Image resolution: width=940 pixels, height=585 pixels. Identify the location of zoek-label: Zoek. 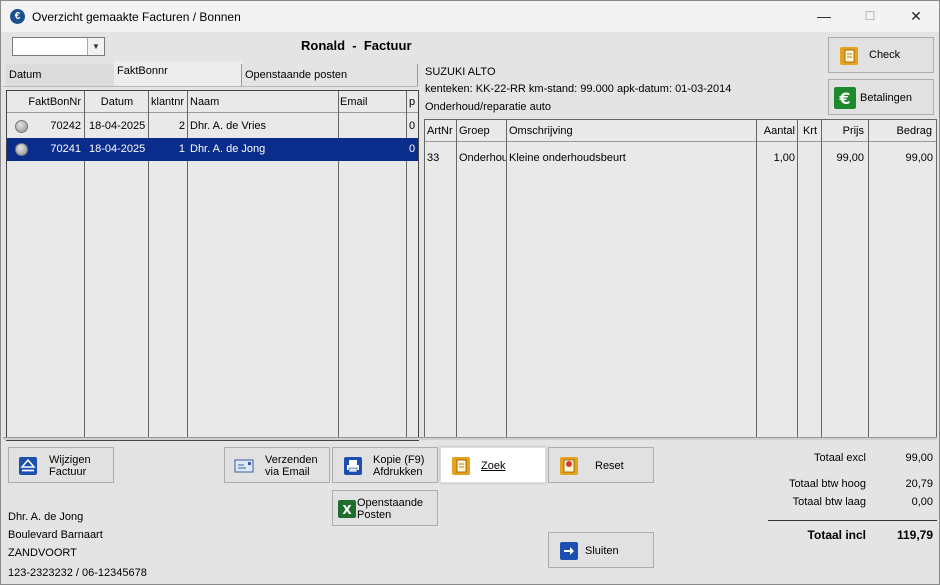
(493, 466).